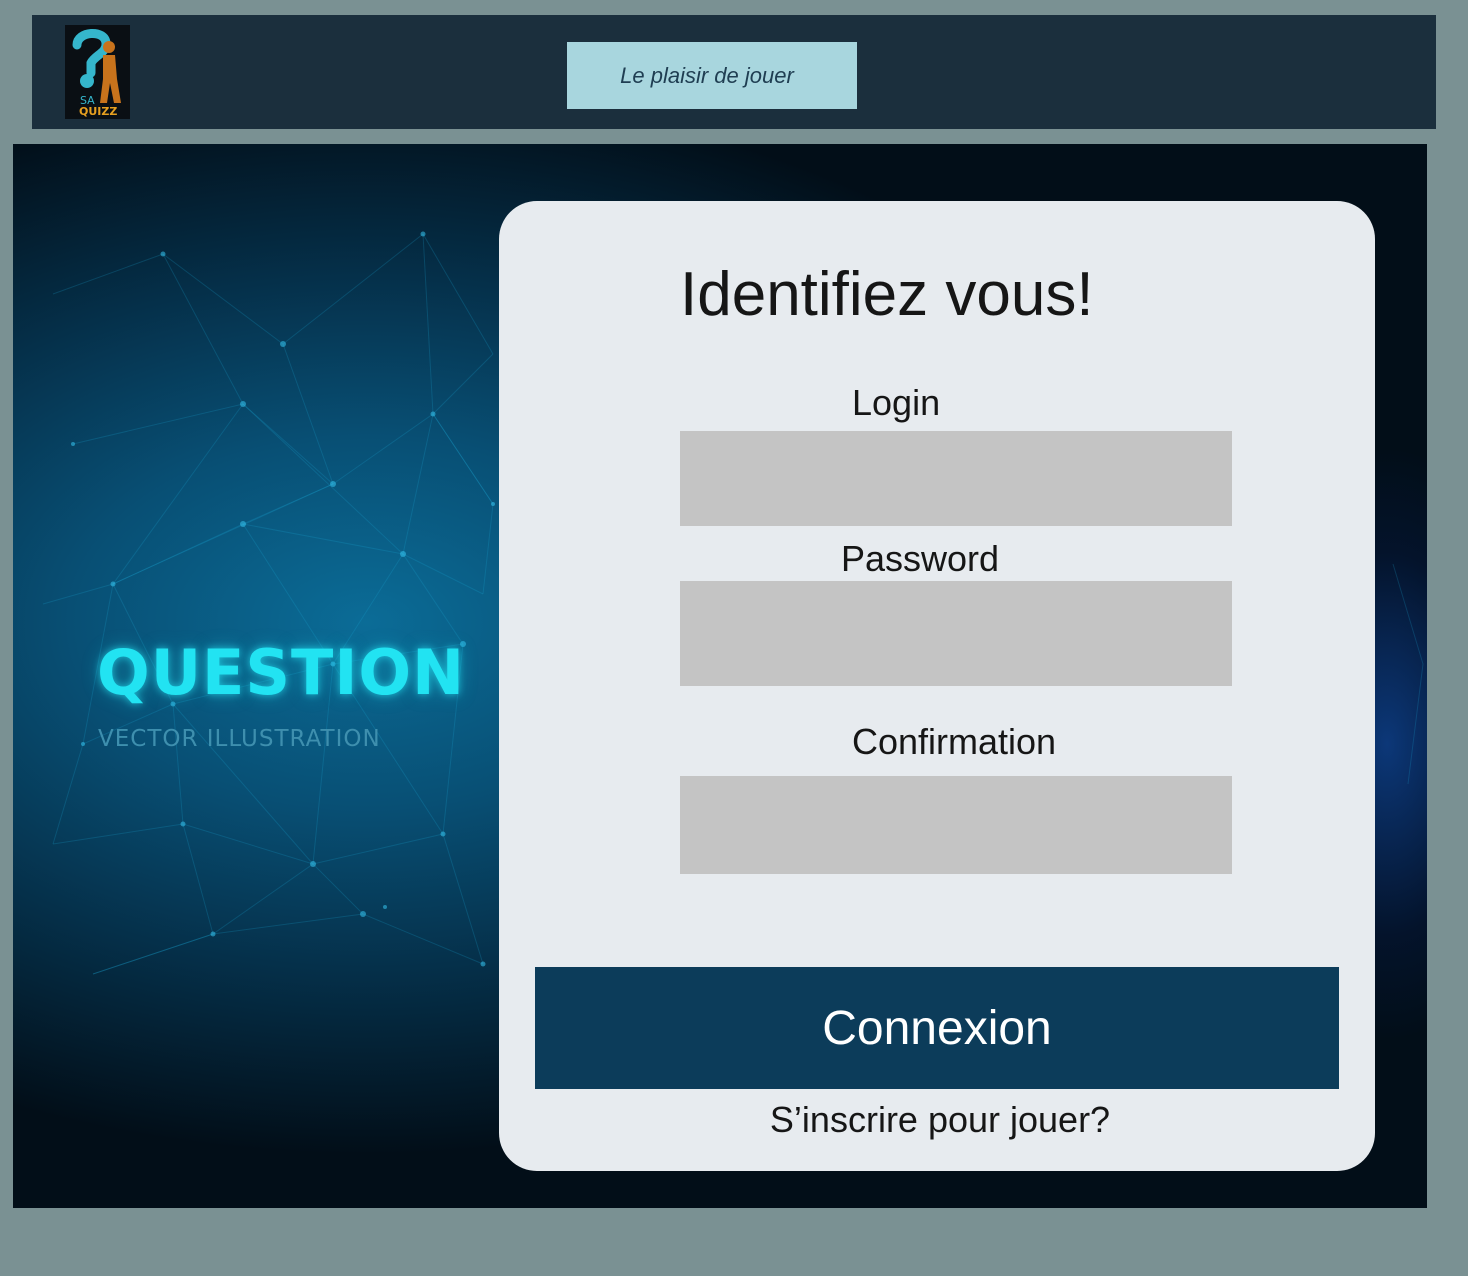 This screenshot has height=1276, width=1468. Describe the element at coordinates (896, 402) in the screenshot. I see `login-label: Login` at that location.